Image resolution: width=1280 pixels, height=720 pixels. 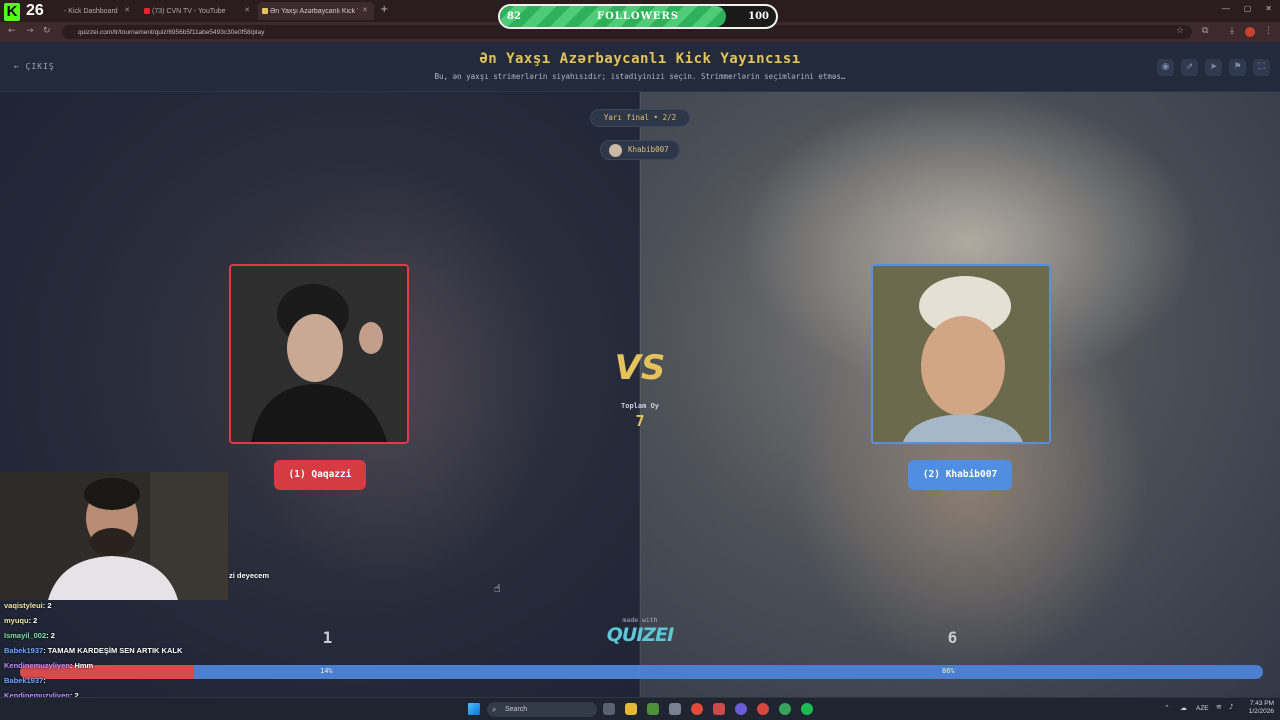 What do you see at coordinates (147, 11) in the screenshot?
I see `youtube-icon` at bounding box center [147, 11].